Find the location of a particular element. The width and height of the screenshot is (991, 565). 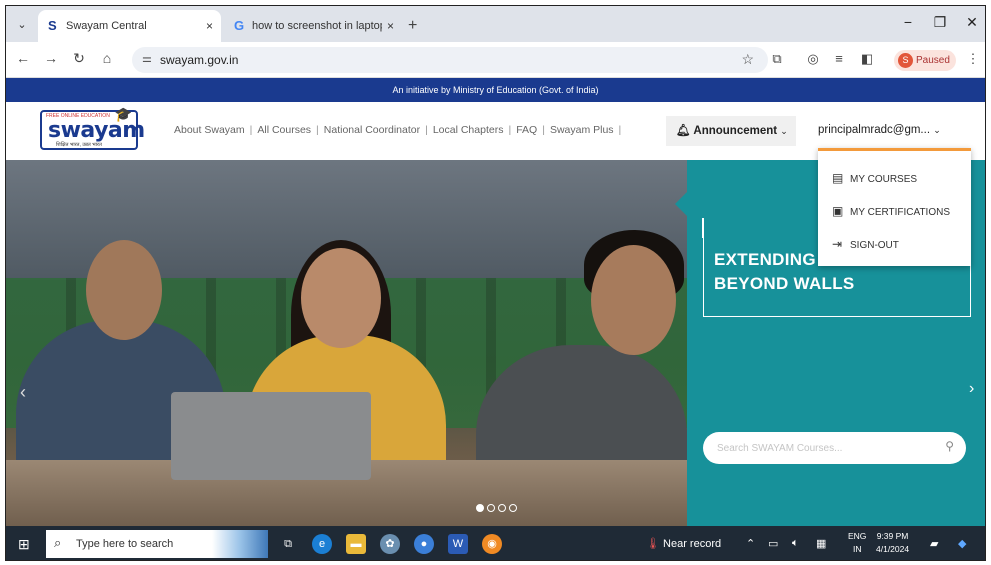

logo-subtitle: शिक्षित भारत, उन्नत भारत is located at coordinates (79, 145).